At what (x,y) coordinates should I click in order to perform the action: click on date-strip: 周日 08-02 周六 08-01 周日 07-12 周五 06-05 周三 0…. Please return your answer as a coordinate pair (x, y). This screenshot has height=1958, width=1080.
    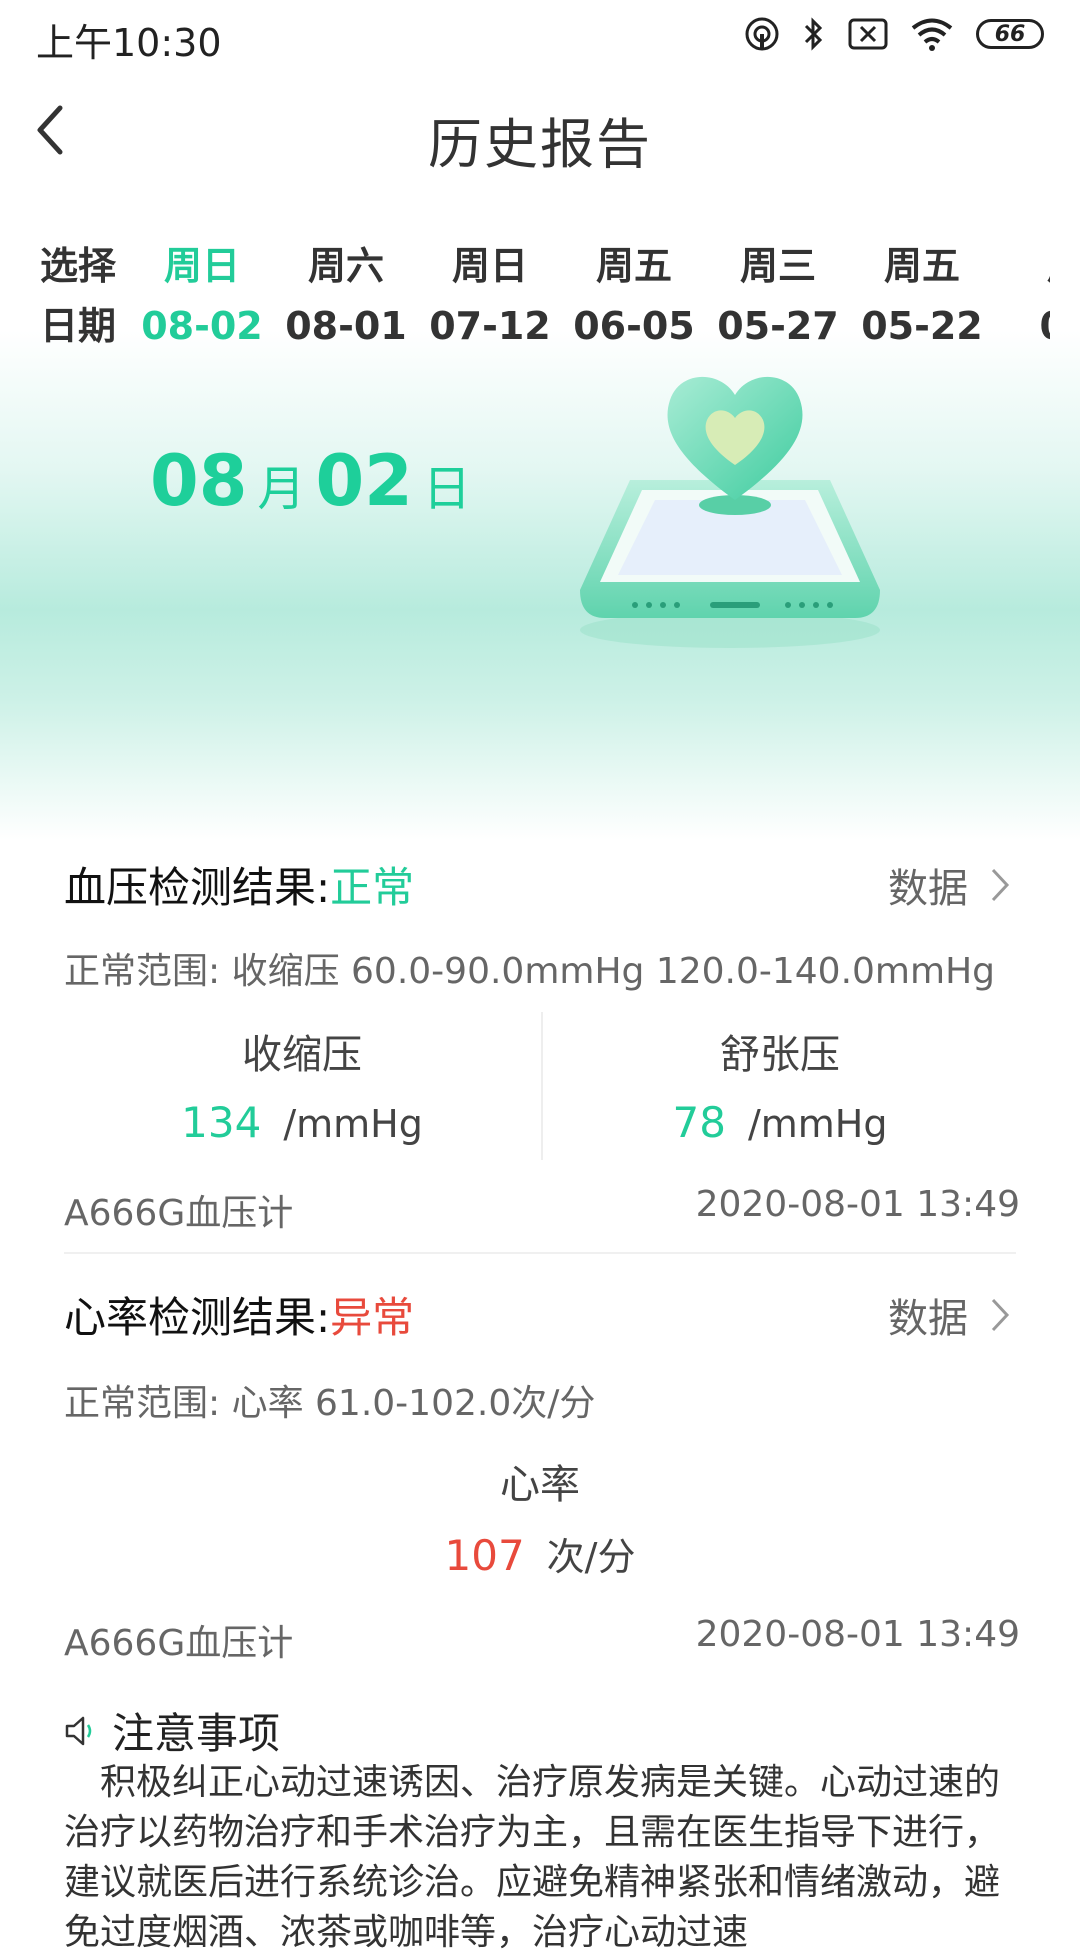
    Looking at the image, I should click on (590, 296).